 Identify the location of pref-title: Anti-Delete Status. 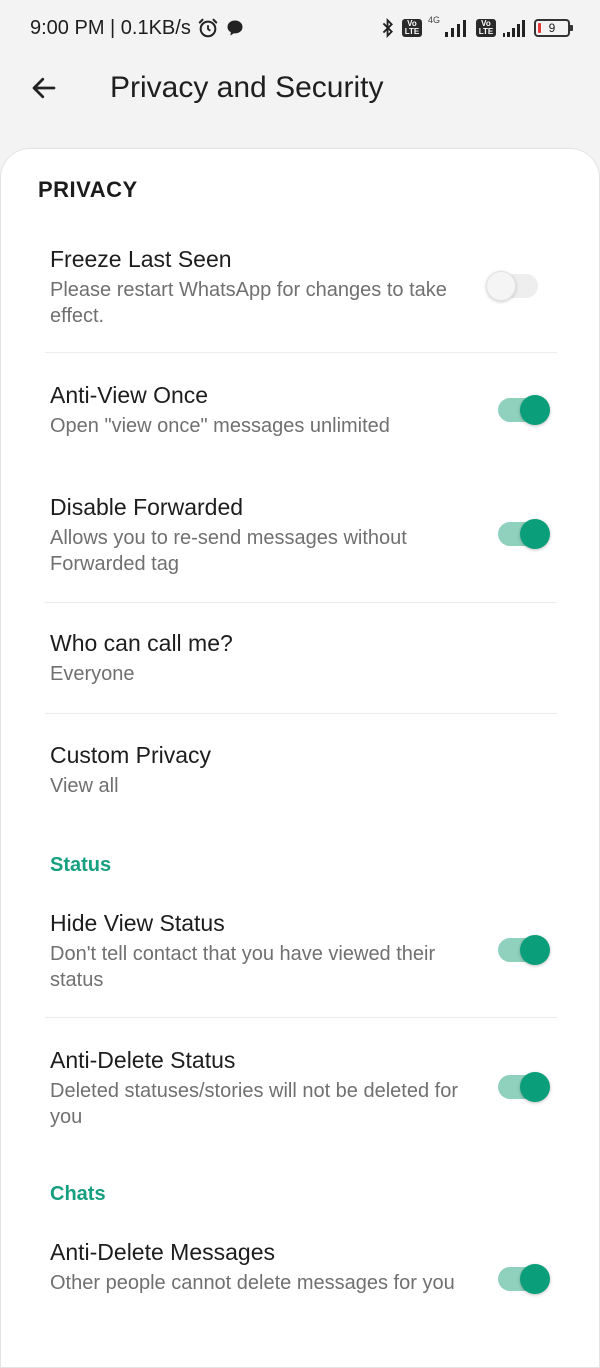
(143, 1060).